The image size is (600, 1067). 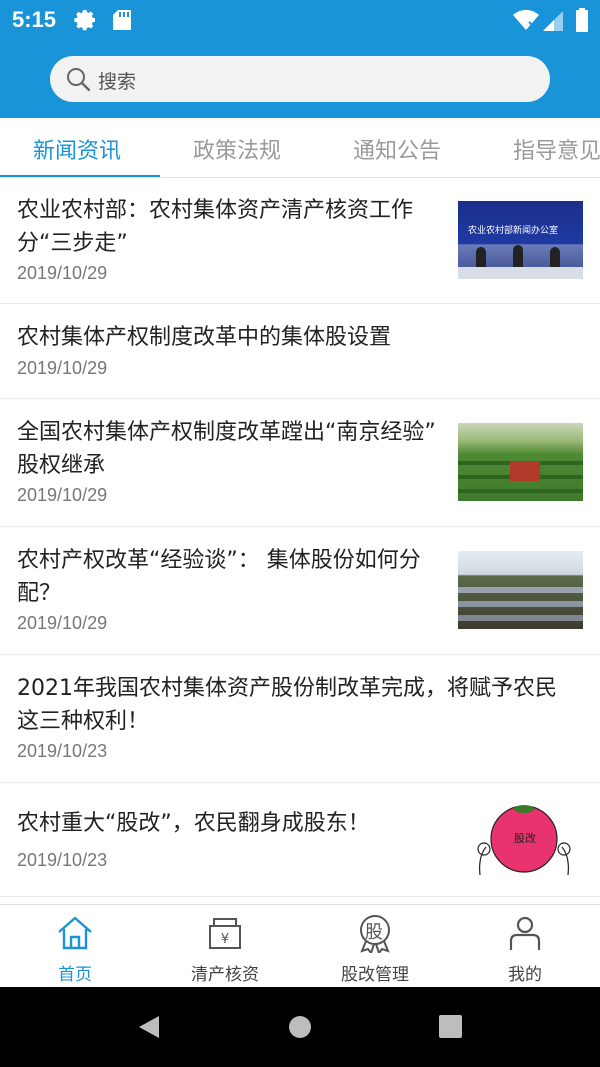 I want to click on news-title-line: 配？, so click(x=39, y=593).